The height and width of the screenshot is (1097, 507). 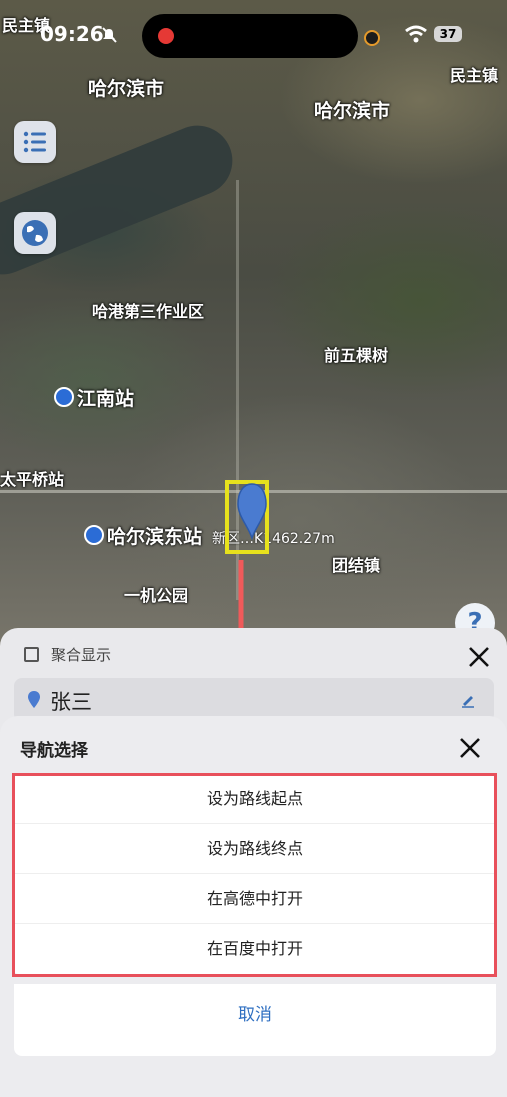 I want to click on map-label-taiping: 太平桥站, so click(x=32, y=479).